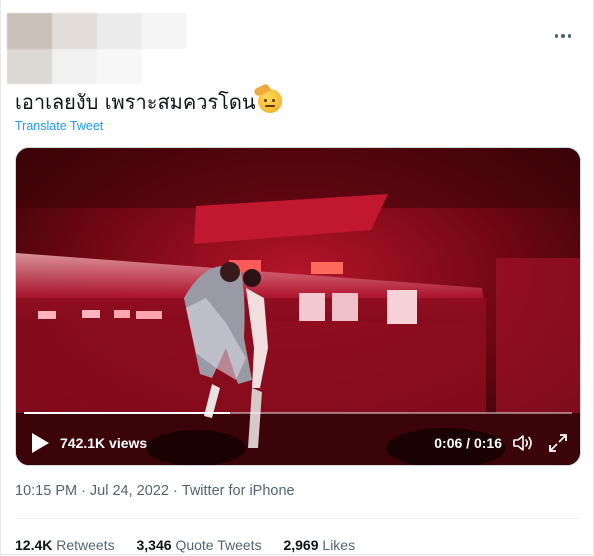  What do you see at coordinates (238, 491) in the screenshot?
I see `tweet-source: Twitter for iPhone` at bounding box center [238, 491].